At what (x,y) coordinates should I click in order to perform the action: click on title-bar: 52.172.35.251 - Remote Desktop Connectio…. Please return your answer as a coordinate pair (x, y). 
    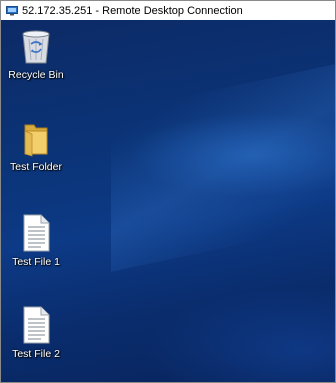
    Looking at the image, I should click on (168, 10).